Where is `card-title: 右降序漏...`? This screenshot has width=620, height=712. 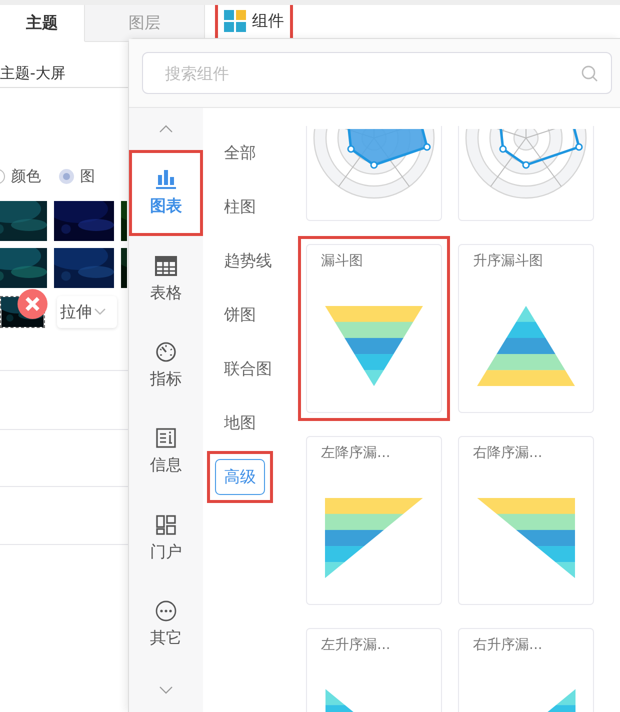 card-title: 右降序漏... is located at coordinates (507, 453).